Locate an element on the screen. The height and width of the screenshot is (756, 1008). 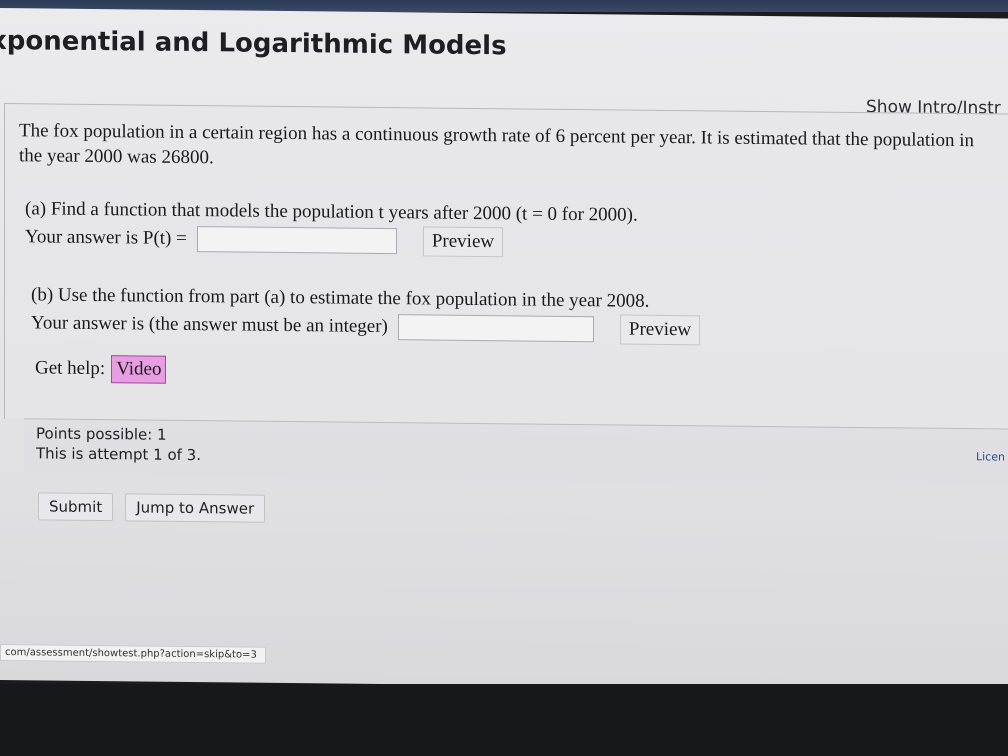
part-b-answer-input is located at coordinates (495, 328).